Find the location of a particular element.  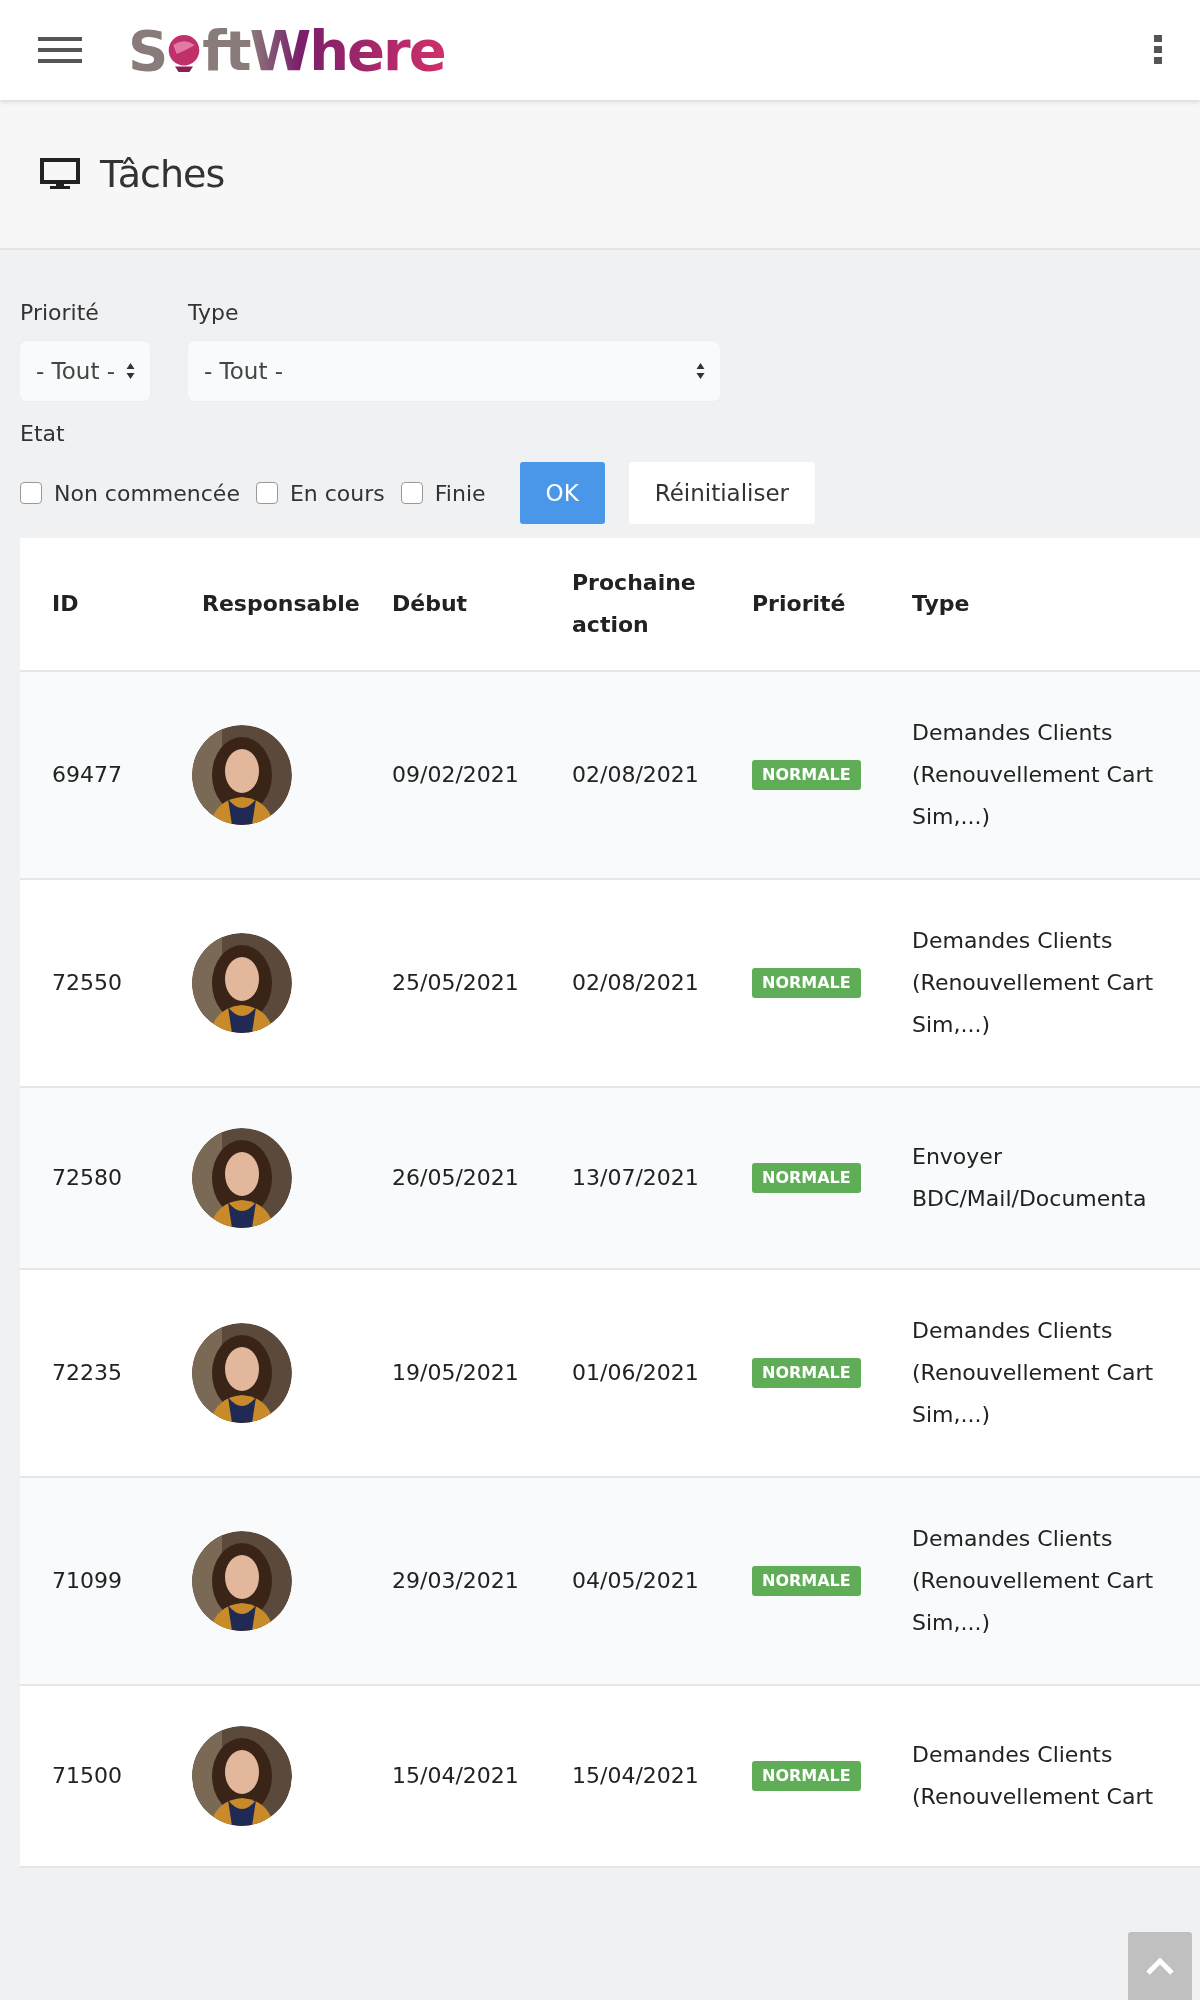

chevron-up-icon is located at coordinates (1160, 1966).